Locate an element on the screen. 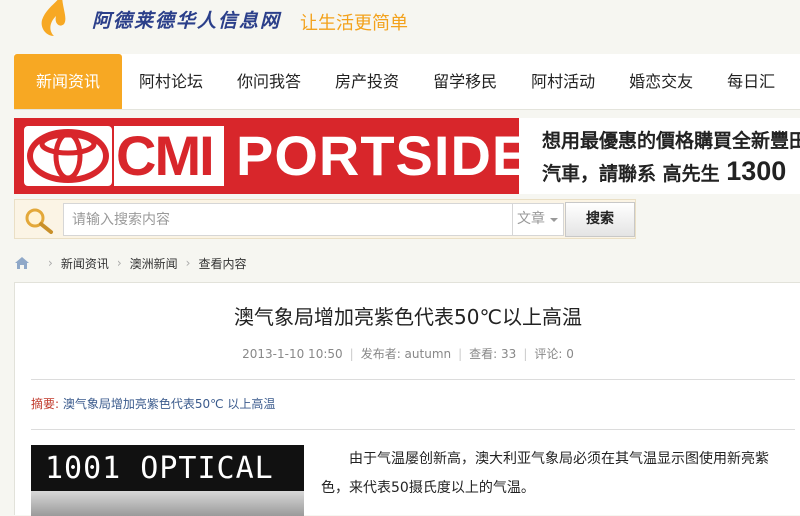 The width and height of the screenshot is (800, 516). search-bar: 文章 搜索 is located at coordinates (325, 219).